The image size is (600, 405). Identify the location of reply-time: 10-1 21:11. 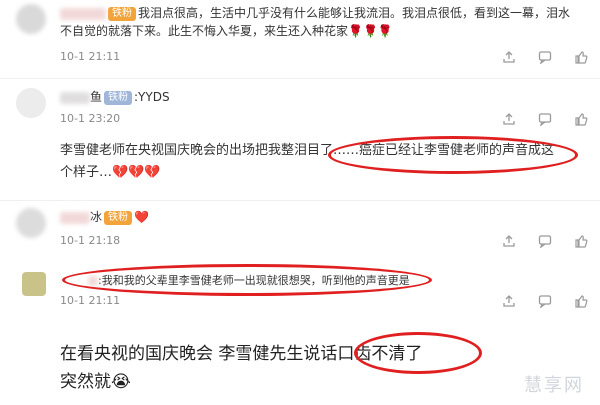
(90, 300).